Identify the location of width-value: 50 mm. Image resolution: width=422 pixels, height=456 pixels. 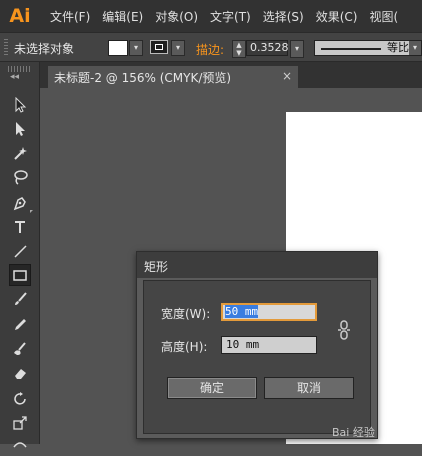
(242, 311).